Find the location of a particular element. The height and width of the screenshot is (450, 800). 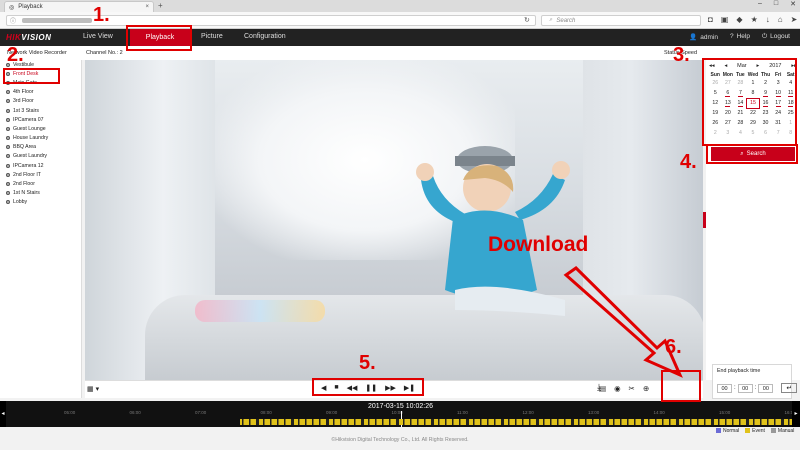

timeline-tick-label: 07:00 is located at coordinates (201, 412).